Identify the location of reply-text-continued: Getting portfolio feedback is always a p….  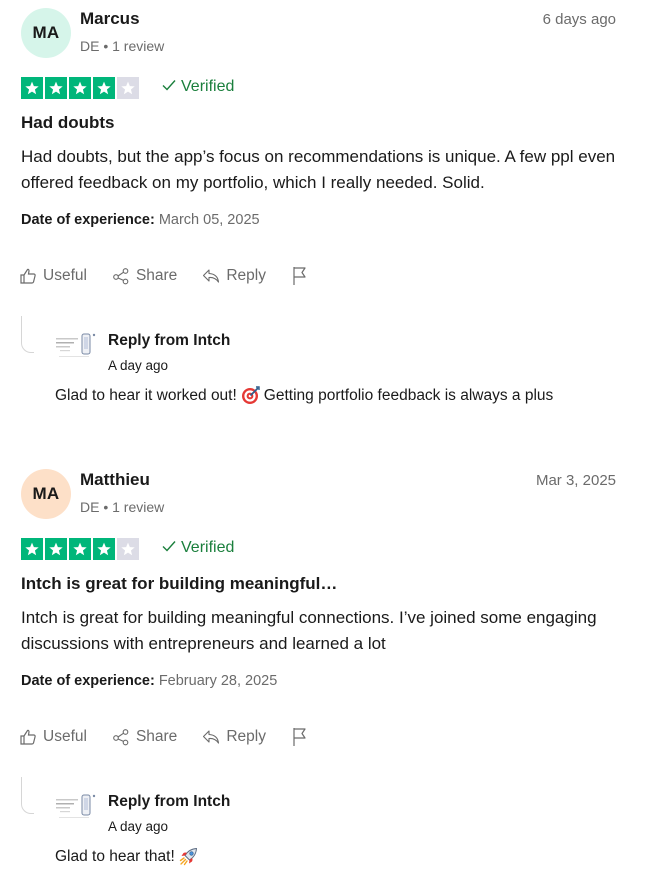
(408, 395).